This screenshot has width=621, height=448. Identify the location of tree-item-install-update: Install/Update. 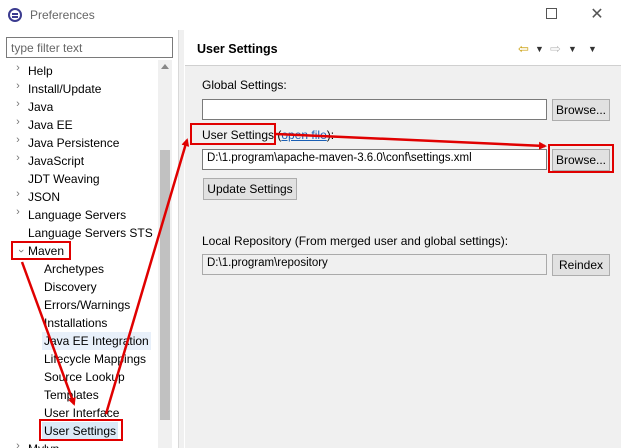
(64, 89).